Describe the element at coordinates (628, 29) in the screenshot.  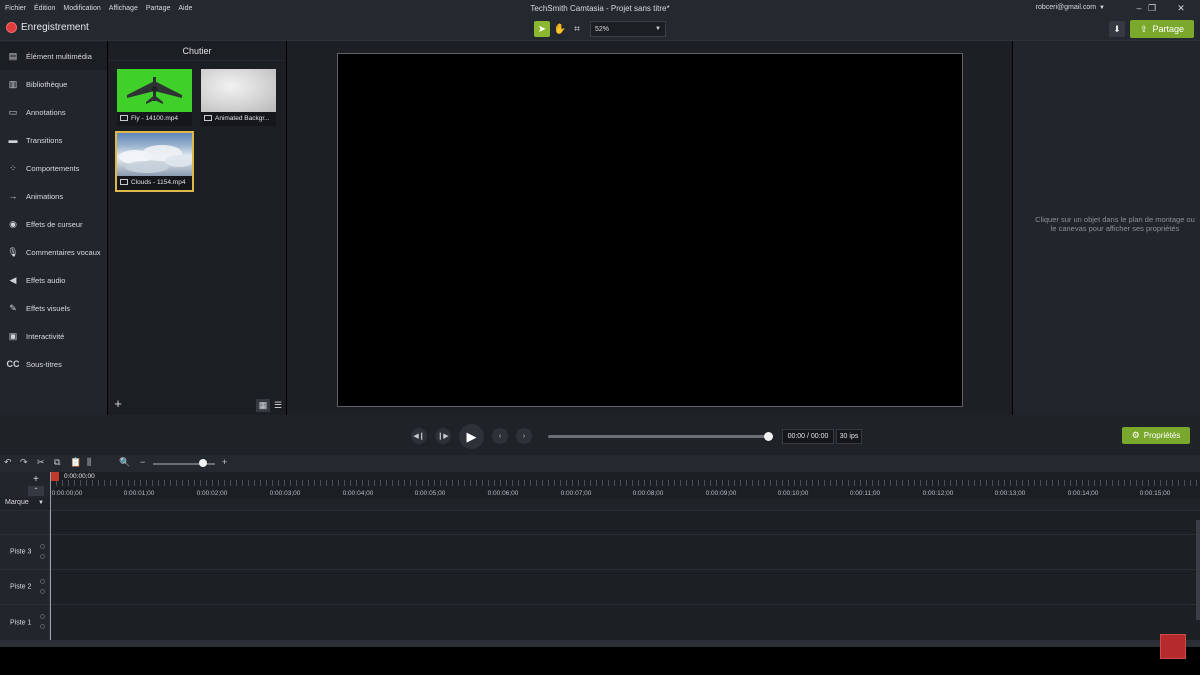
I see `zoom-select: 52% ▼` at that location.